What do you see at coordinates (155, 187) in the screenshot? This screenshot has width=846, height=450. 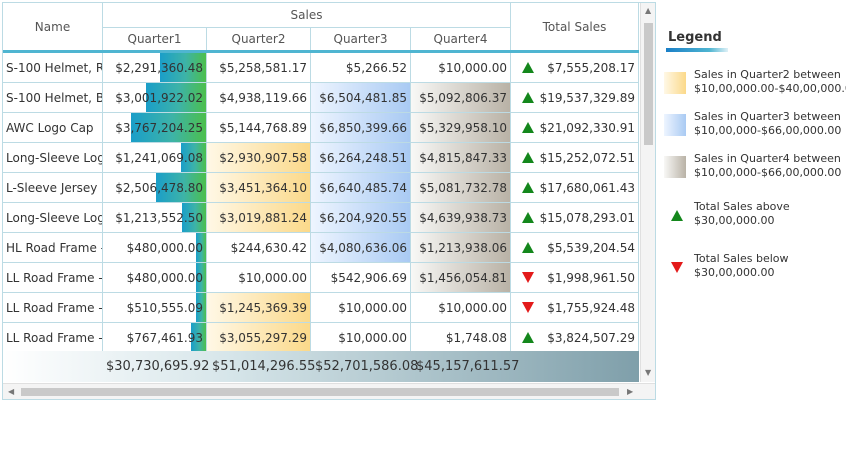 I see `q1-cell: $2,506,478.80` at bounding box center [155, 187].